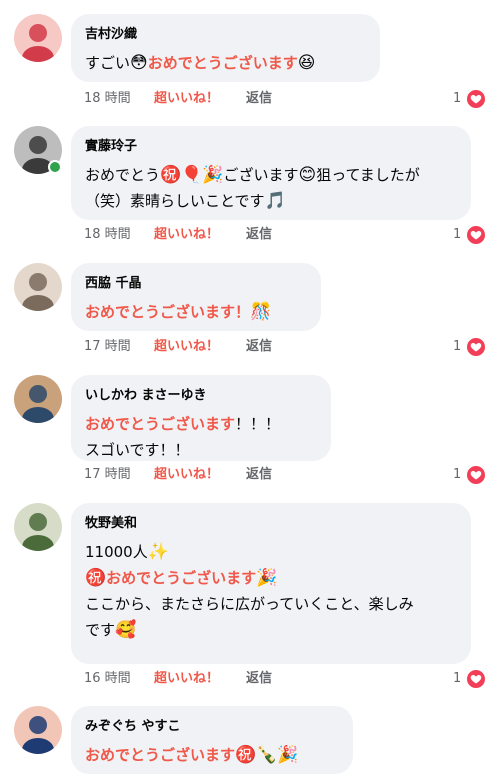 The width and height of the screenshot is (500, 778). Describe the element at coordinates (225, 48) in the screenshot. I see `comment-bubble: 吉村沙織すごい😳おめでとうございます😆` at that location.